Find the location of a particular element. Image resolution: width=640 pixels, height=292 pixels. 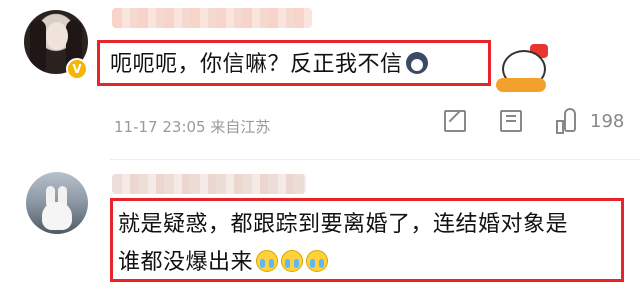

comment-text: 呃呃呃，你信嘛？反正我不信 is located at coordinates (269, 62).